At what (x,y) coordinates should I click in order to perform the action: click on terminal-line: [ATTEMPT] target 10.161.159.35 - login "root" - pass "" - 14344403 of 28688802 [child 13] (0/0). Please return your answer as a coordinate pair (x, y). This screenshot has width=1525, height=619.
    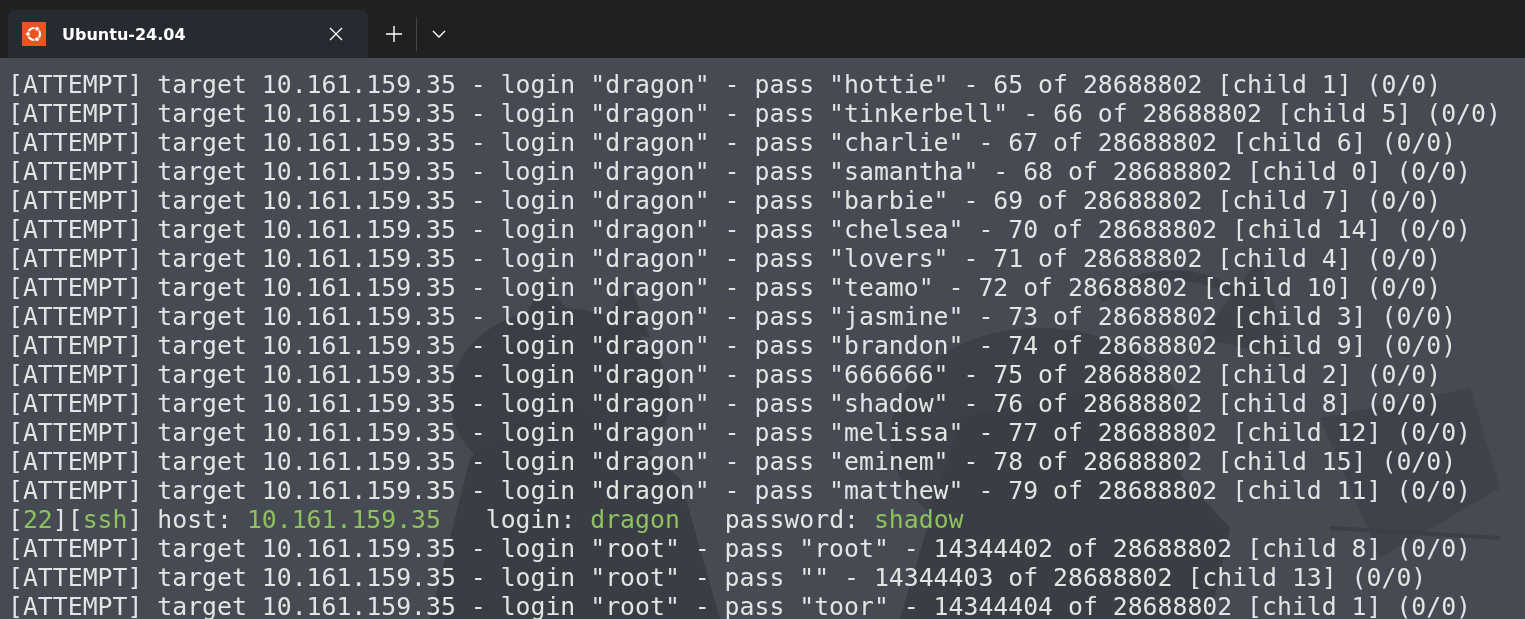
    Looking at the image, I should click on (717, 577).